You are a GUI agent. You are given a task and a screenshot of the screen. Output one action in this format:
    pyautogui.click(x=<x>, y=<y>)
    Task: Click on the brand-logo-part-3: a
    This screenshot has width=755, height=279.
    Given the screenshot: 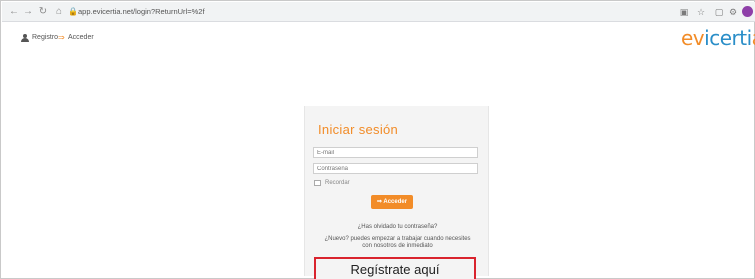 What is the action you would take?
    pyautogui.click(x=753, y=38)
    